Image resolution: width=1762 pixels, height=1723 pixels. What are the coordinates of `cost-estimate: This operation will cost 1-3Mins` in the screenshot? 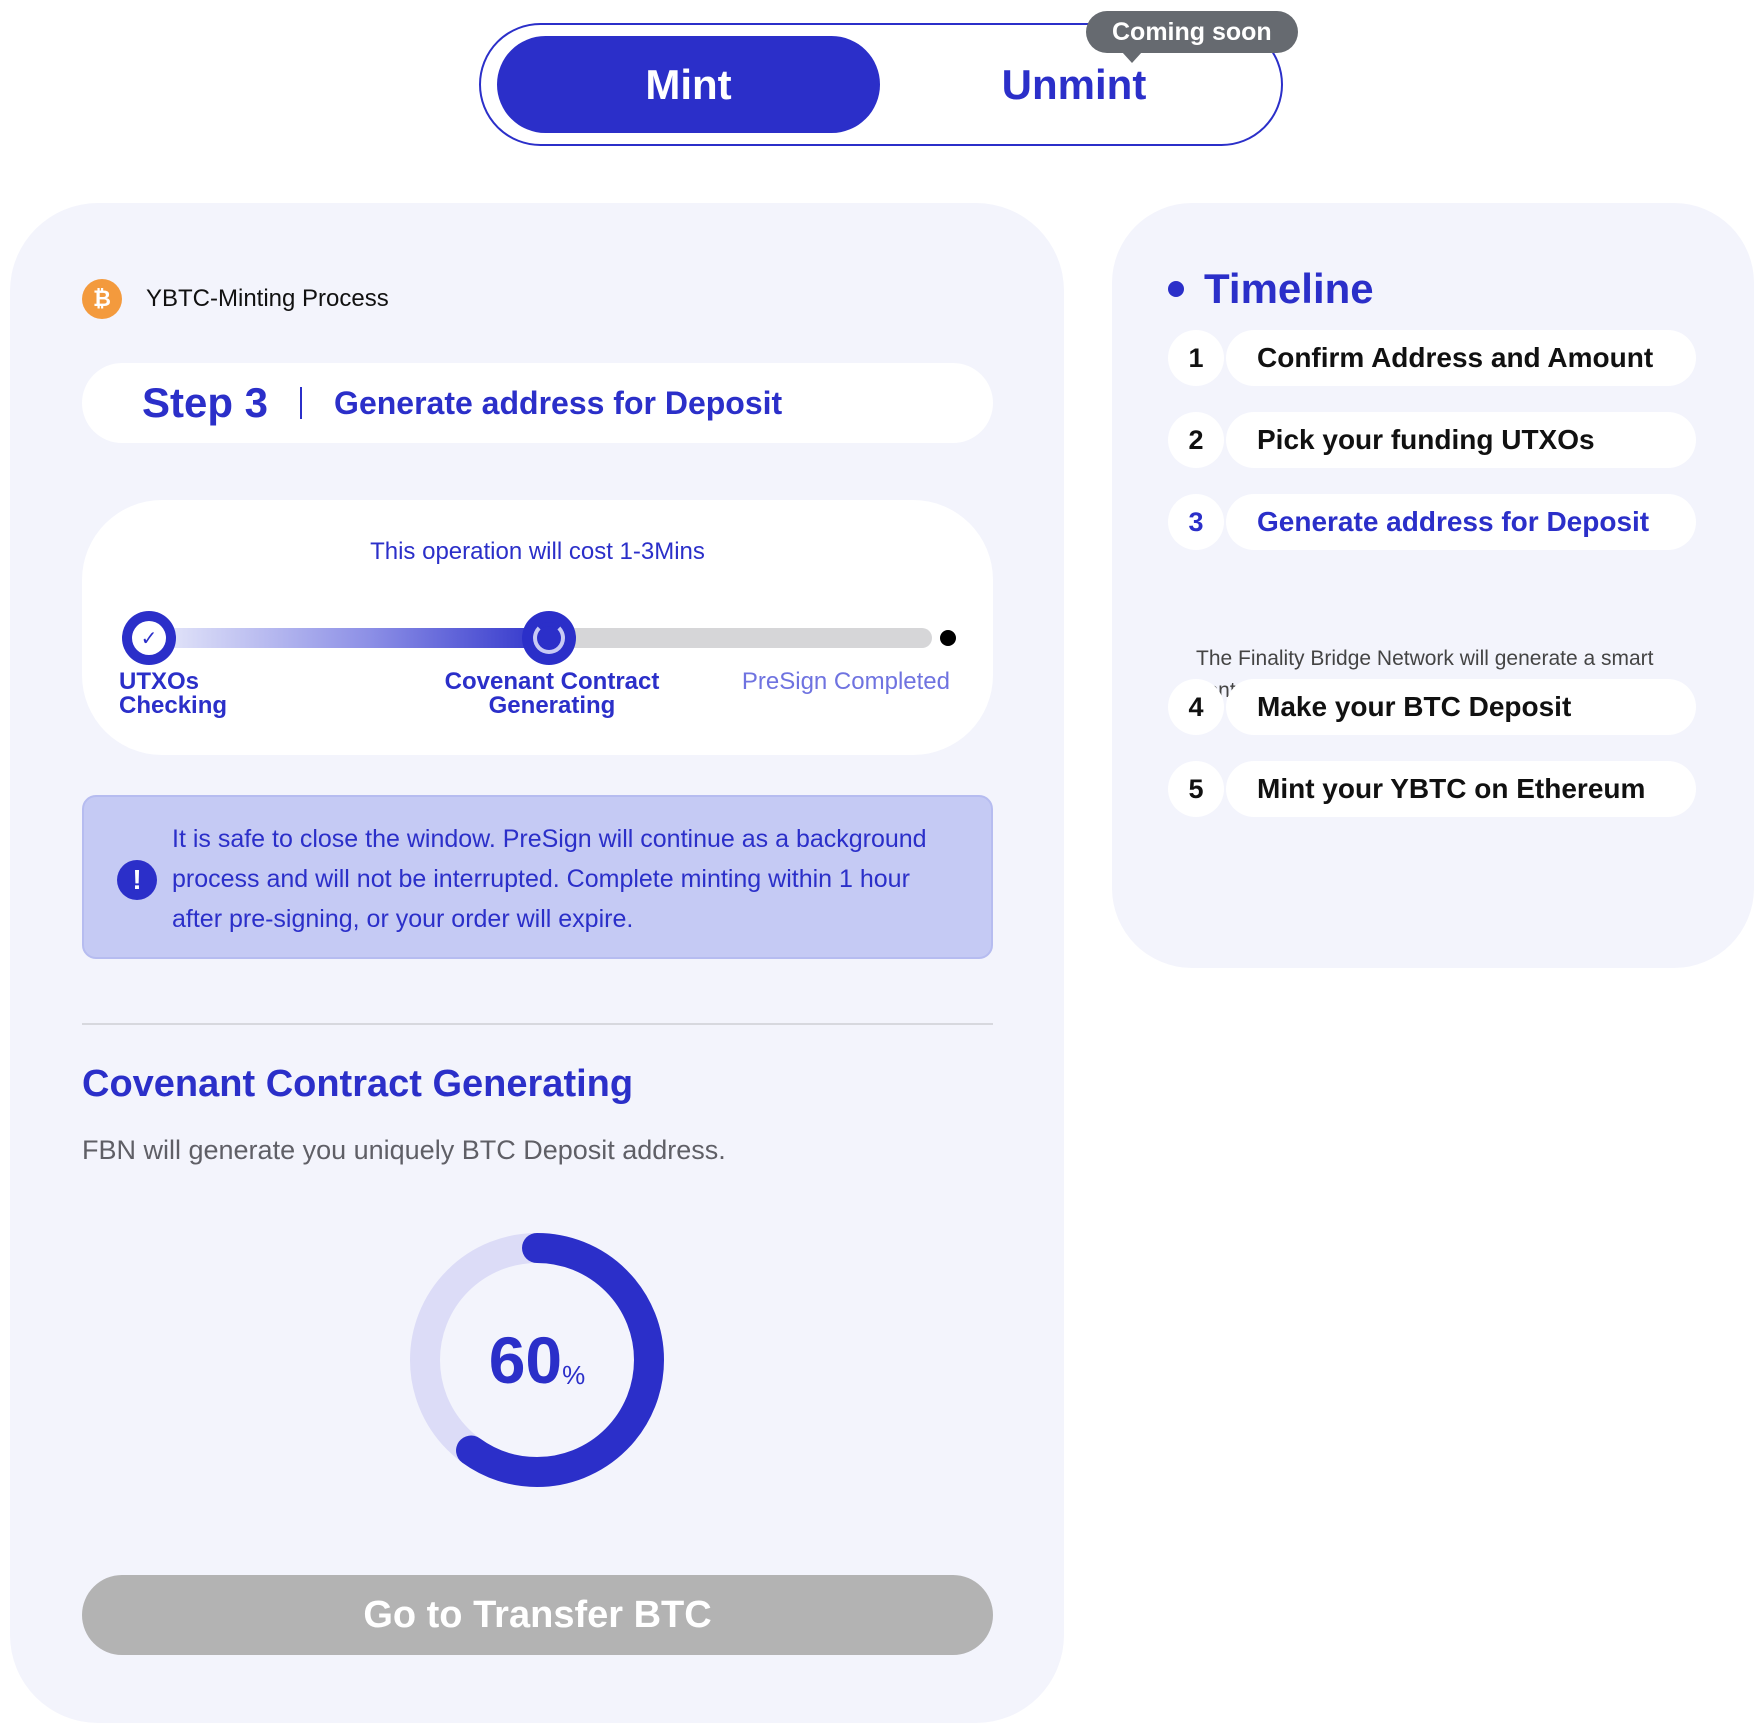 It's located at (537, 551).